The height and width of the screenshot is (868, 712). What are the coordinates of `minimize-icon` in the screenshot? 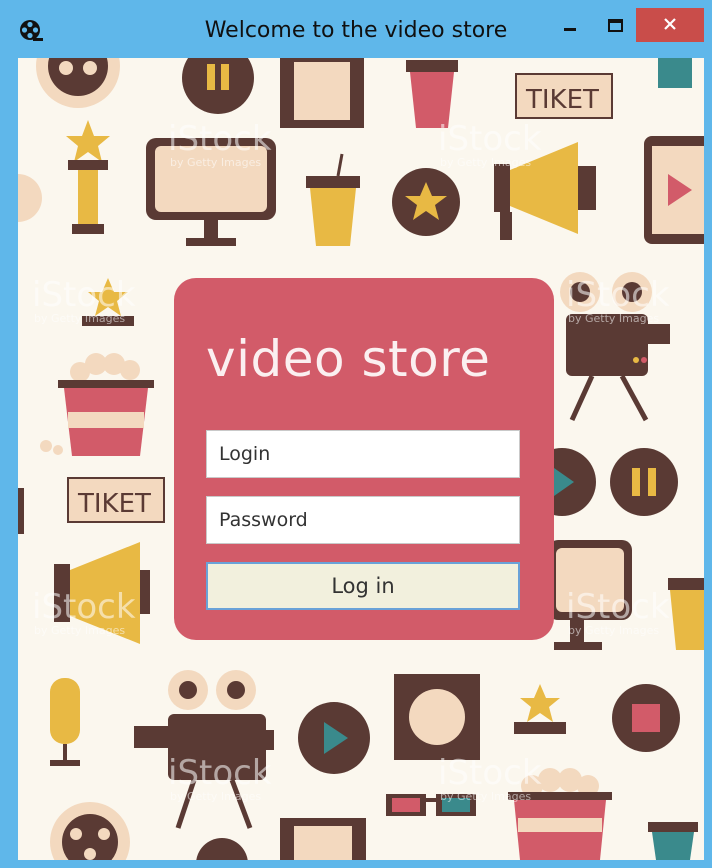 It's located at (570, 29).